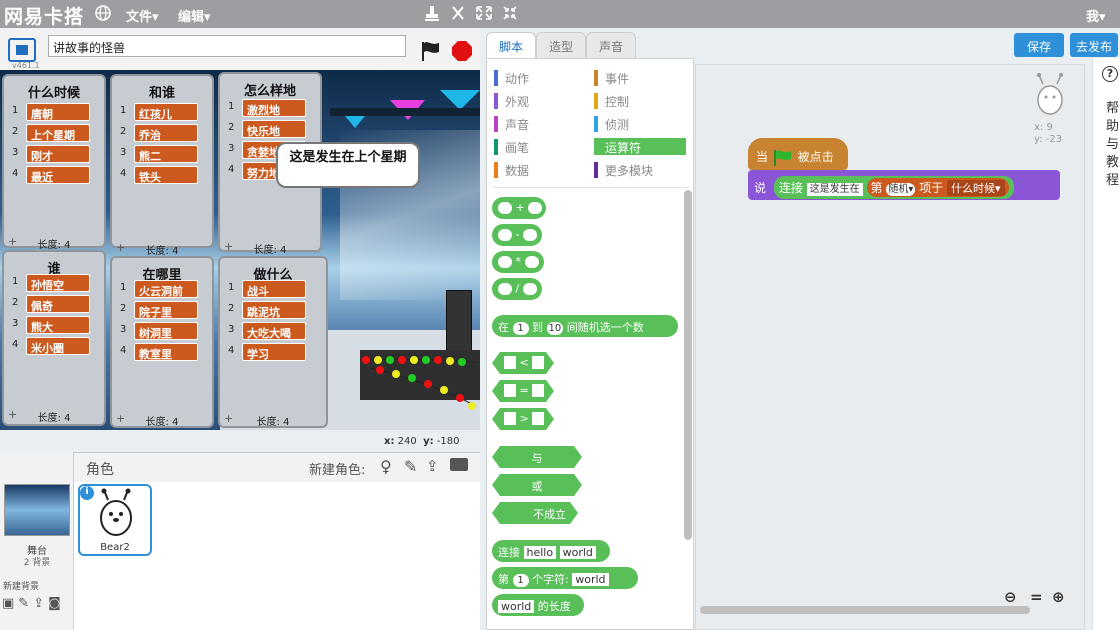  Describe the element at coordinates (116, 512) in the screenshot. I see `bear-sprite-image` at that location.